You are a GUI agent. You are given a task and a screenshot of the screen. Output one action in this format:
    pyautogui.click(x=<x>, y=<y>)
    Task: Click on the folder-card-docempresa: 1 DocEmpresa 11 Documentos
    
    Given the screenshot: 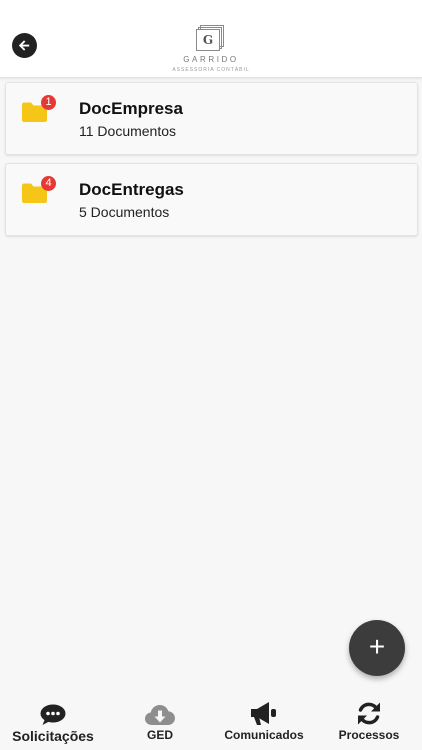 What is the action you would take?
    pyautogui.click(x=211, y=118)
    